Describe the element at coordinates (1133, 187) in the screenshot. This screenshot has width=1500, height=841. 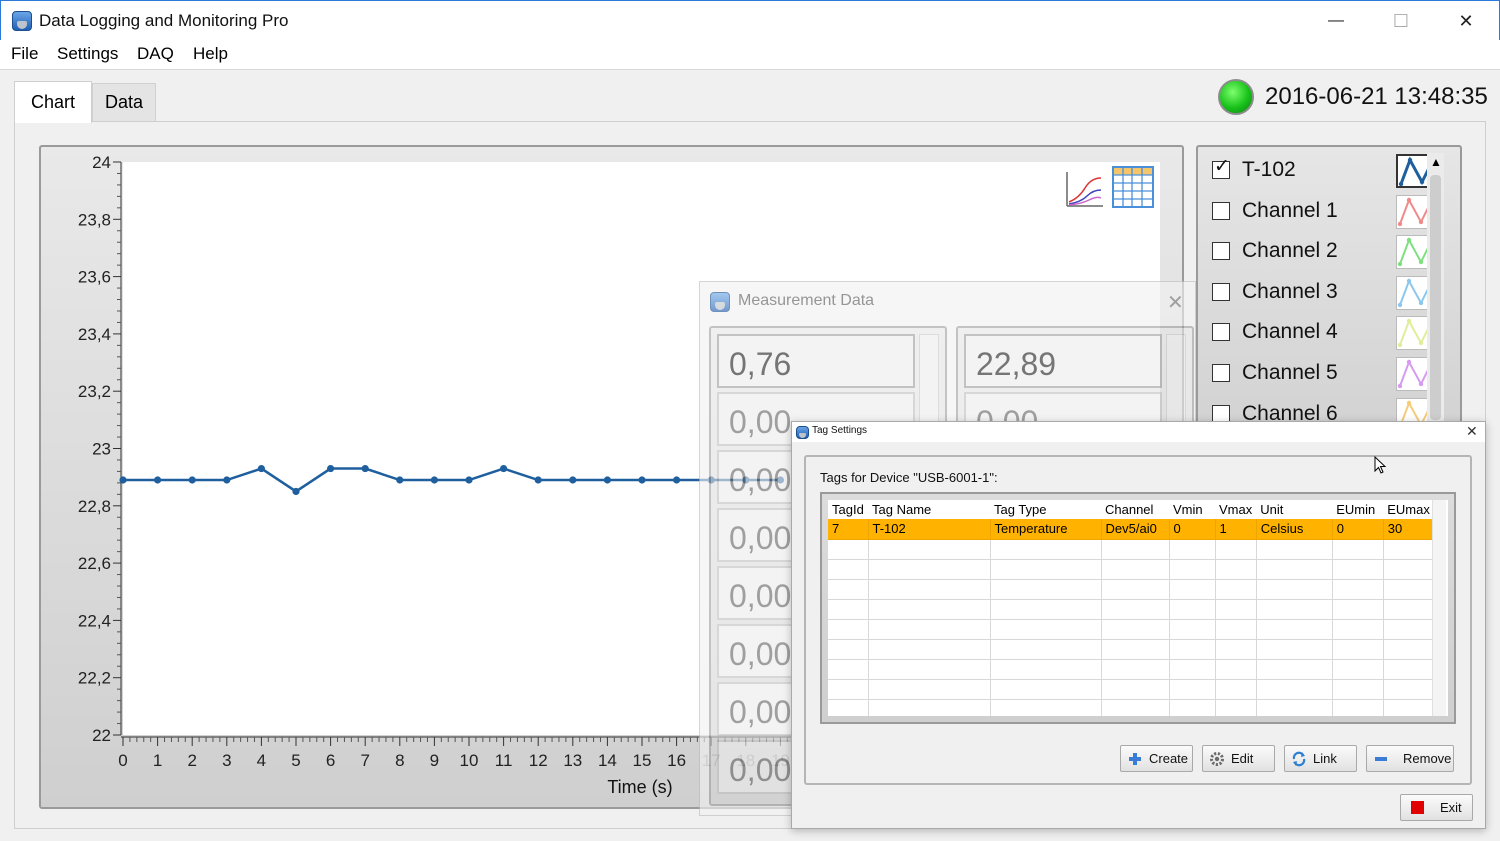
I see `table-view-icon` at that location.